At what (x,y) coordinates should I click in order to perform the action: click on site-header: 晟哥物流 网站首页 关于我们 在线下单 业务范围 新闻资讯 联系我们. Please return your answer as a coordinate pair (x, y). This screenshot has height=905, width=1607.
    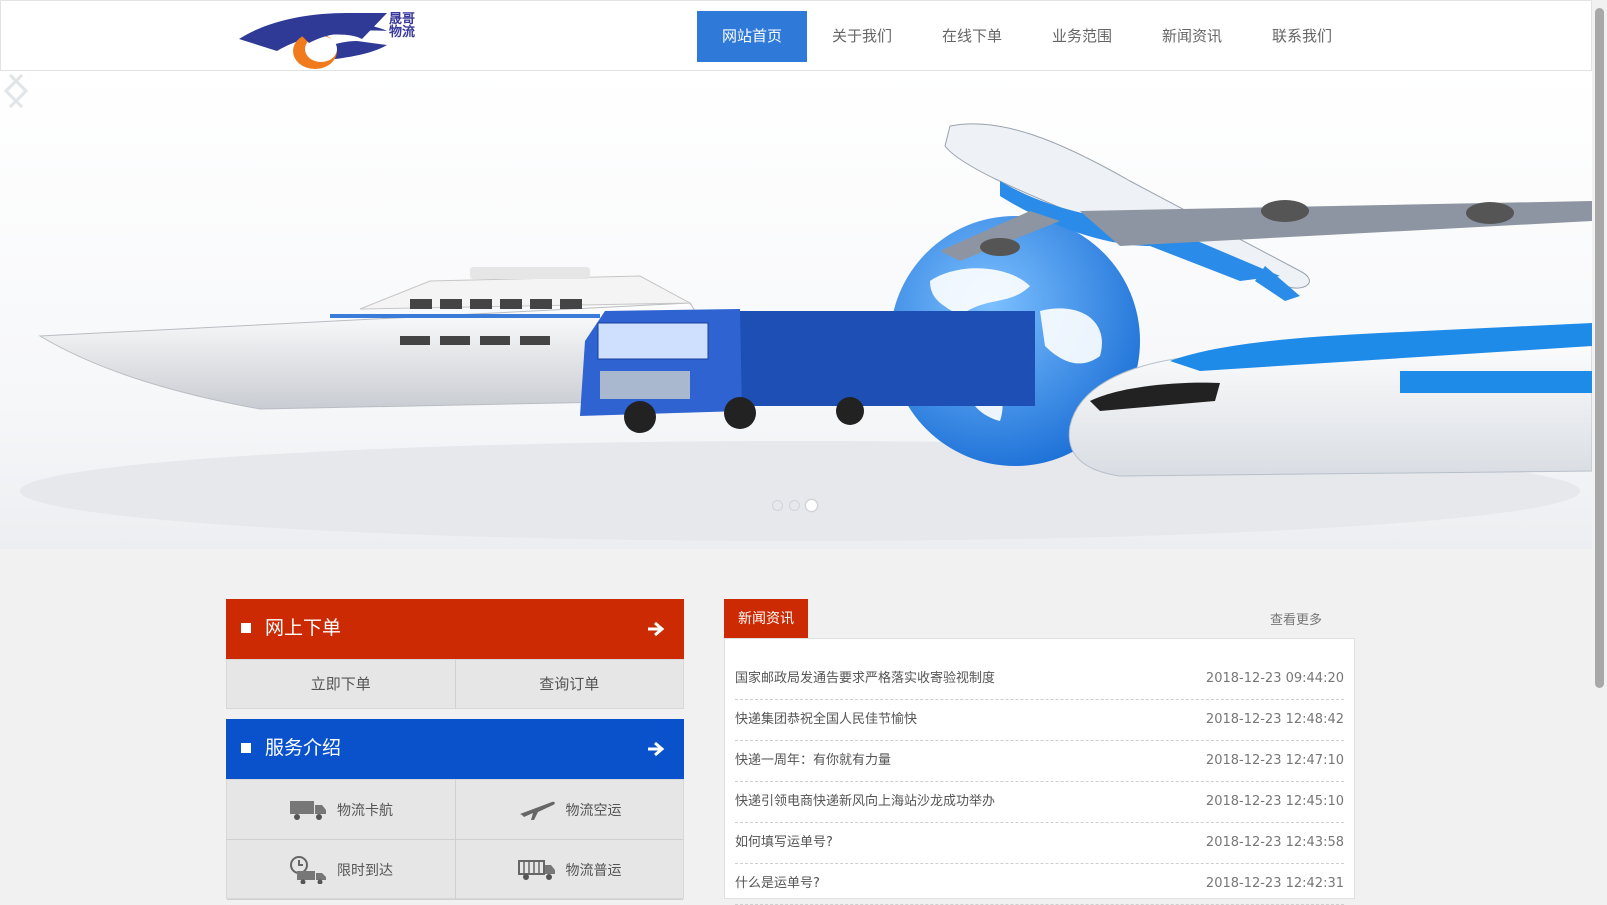
    Looking at the image, I should click on (796, 35).